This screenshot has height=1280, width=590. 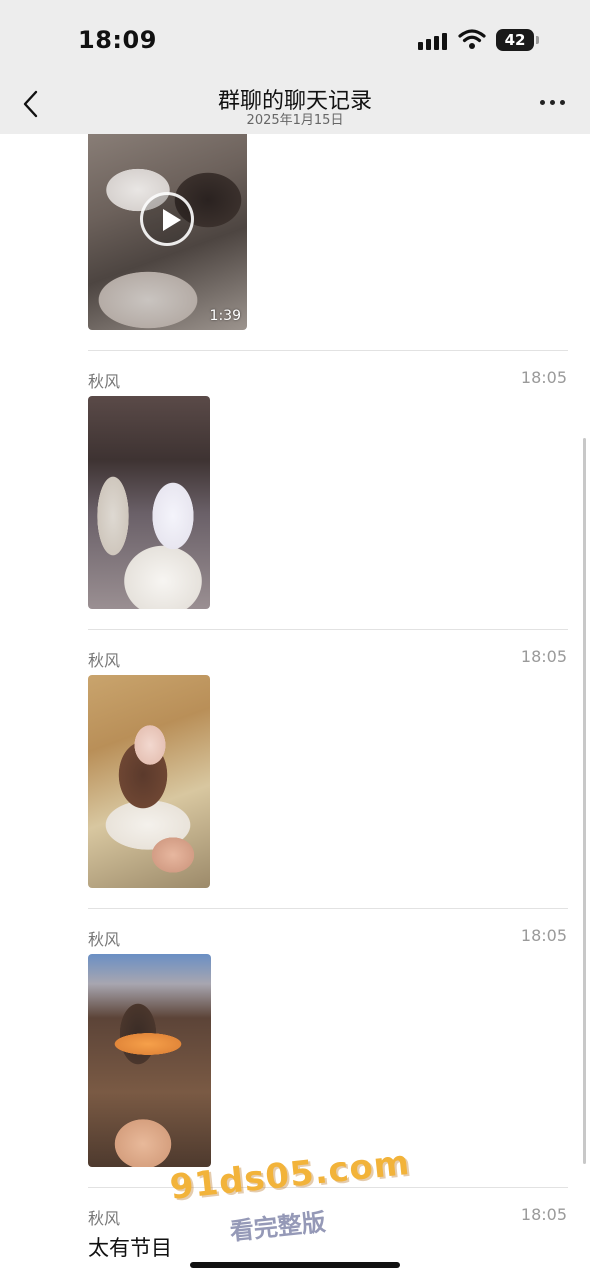 I want to click on scrollbar, so click(x=584, y=801).